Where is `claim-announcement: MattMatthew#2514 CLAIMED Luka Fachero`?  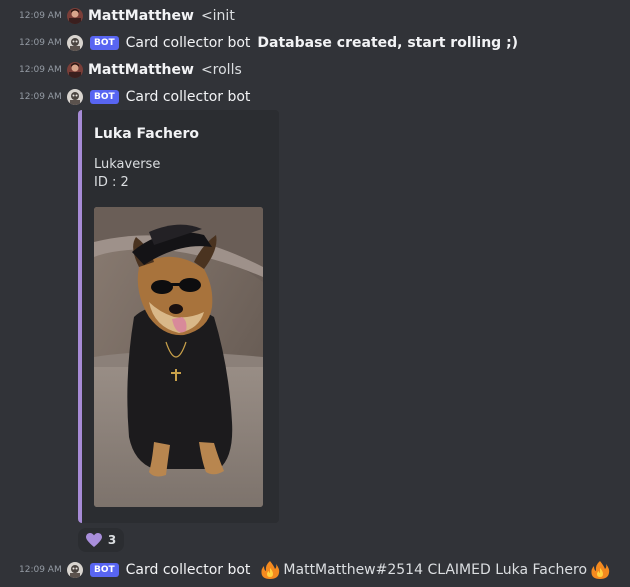
claim-announcement: MattMatthew#2514 CLAIMED Luka Fachero is located at coordinates (435, 570).